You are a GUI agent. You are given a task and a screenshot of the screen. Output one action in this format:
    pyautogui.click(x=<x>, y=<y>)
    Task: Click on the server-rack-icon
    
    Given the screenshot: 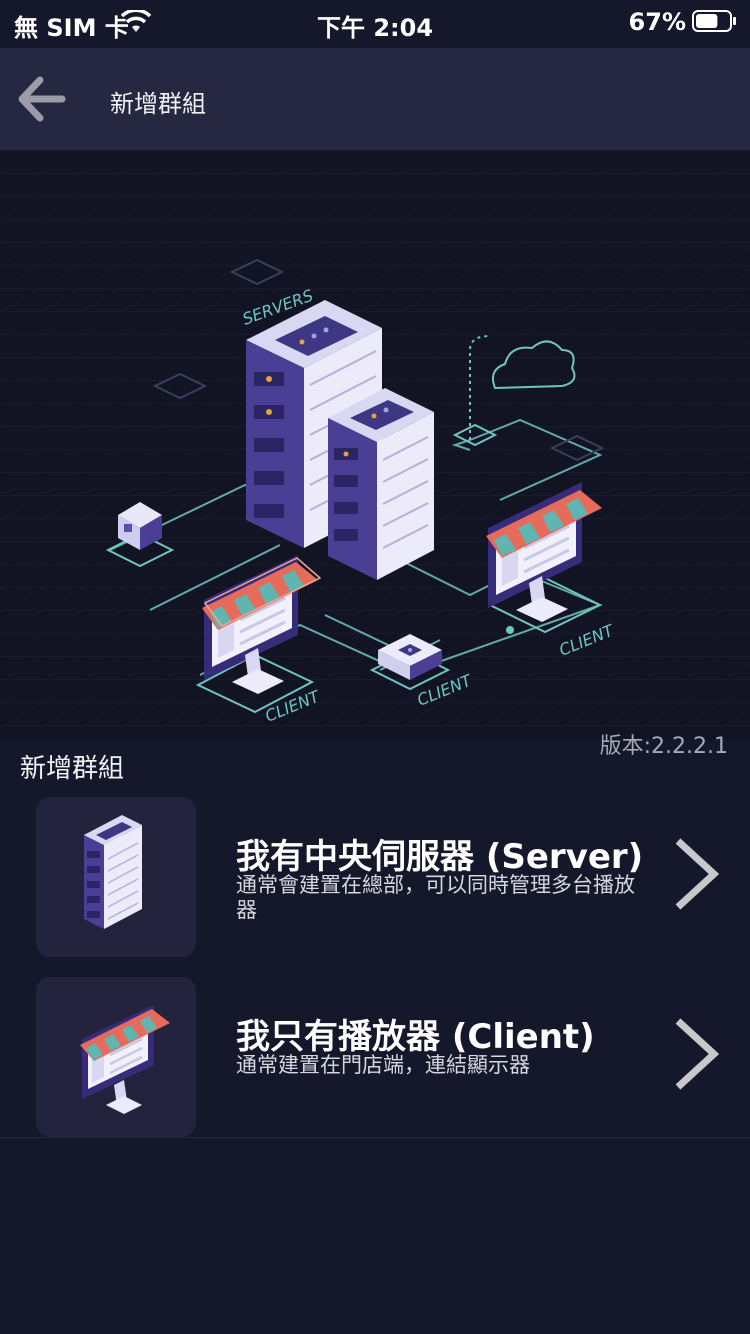 What is the action you would take?
    pyautogui.click(x=113, y=872)
    